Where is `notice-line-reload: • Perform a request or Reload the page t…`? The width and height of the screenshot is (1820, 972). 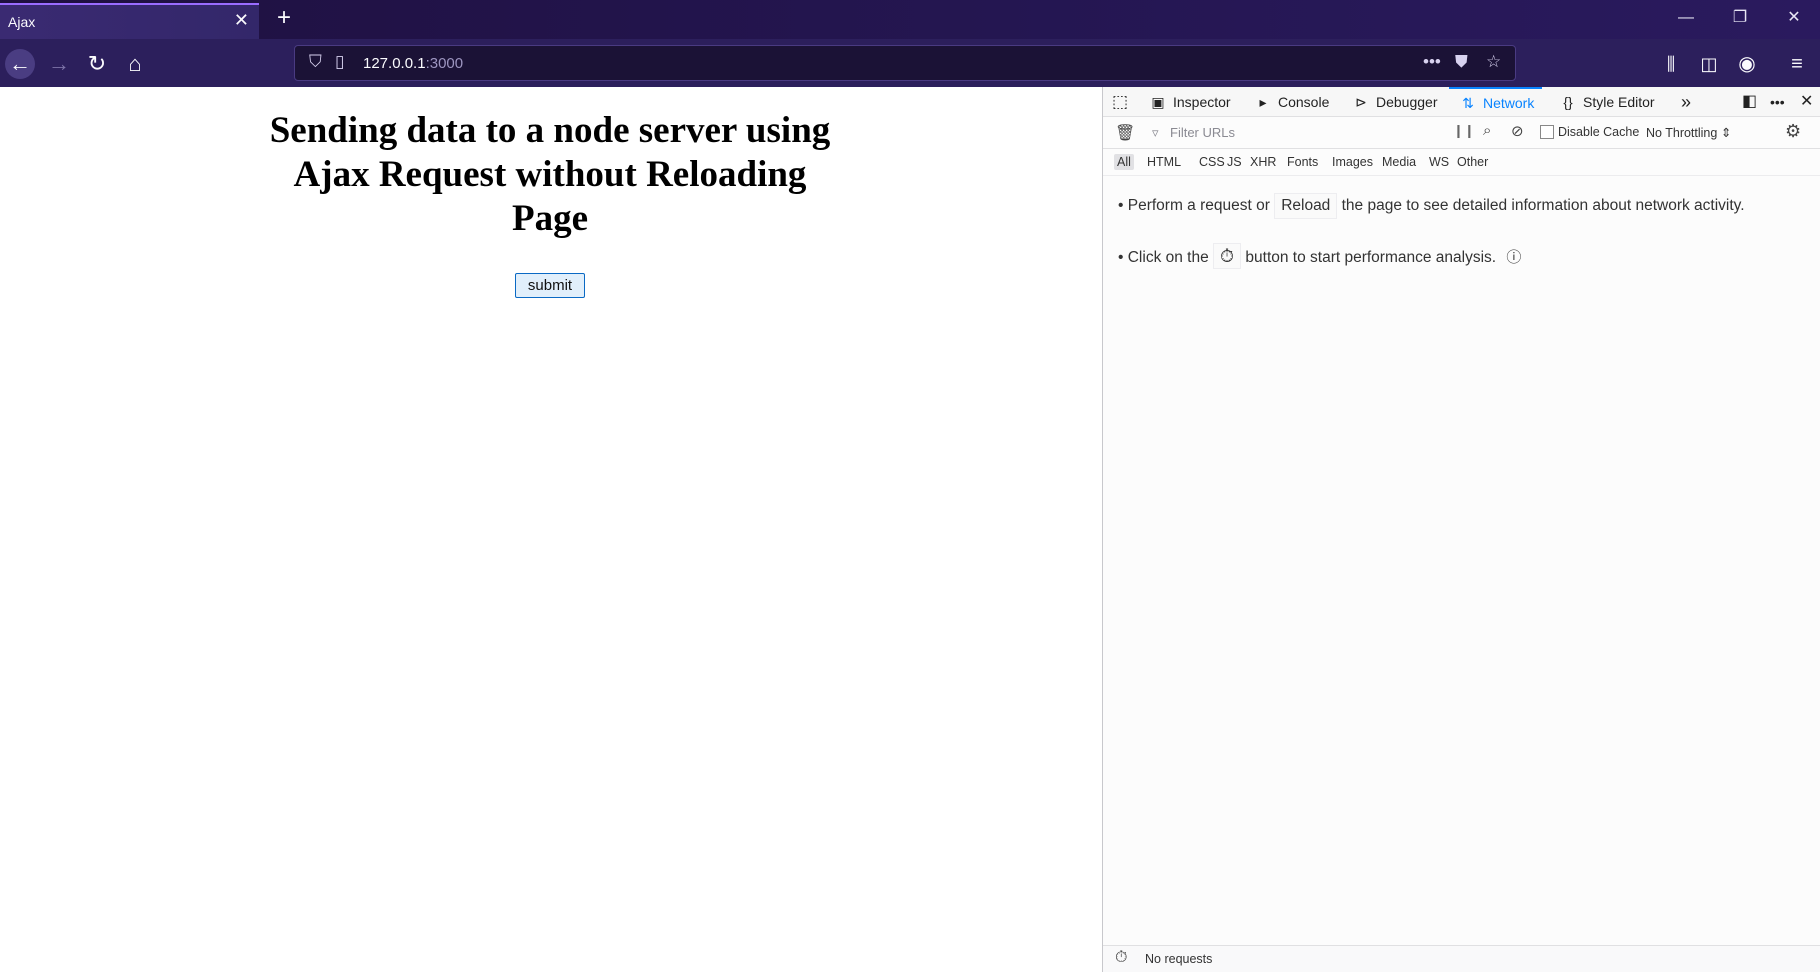
notice-line-reload: • Perform a request or Reload the page t… is located at coordinates (1431, 211).